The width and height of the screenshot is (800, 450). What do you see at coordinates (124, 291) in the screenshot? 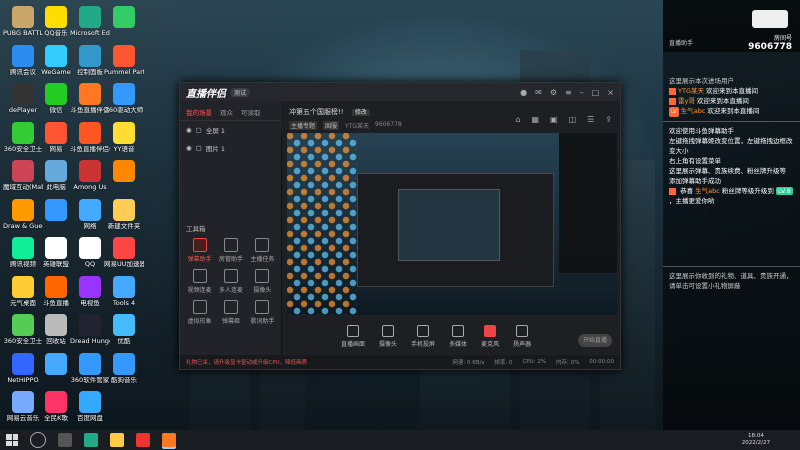
I see `desktop-icon: Tools 4` at bounding box center [124, 291].